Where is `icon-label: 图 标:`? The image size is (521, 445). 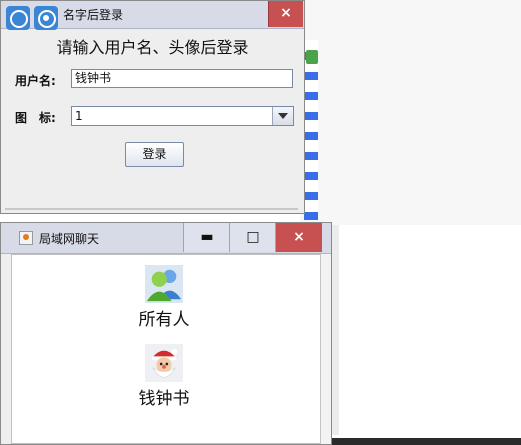 icon-label: 图 标: is located at coordinates (35, 118).